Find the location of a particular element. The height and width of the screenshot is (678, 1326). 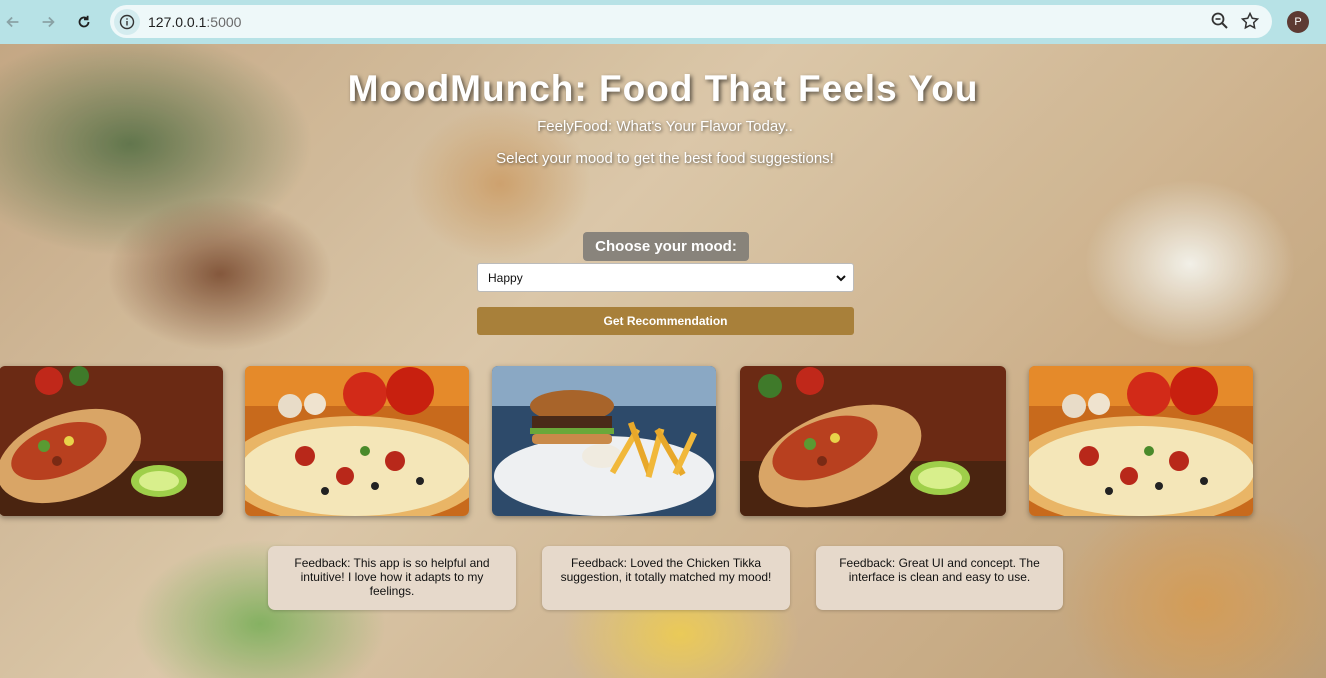

food-card-burger is located at coordinates (604, 441).